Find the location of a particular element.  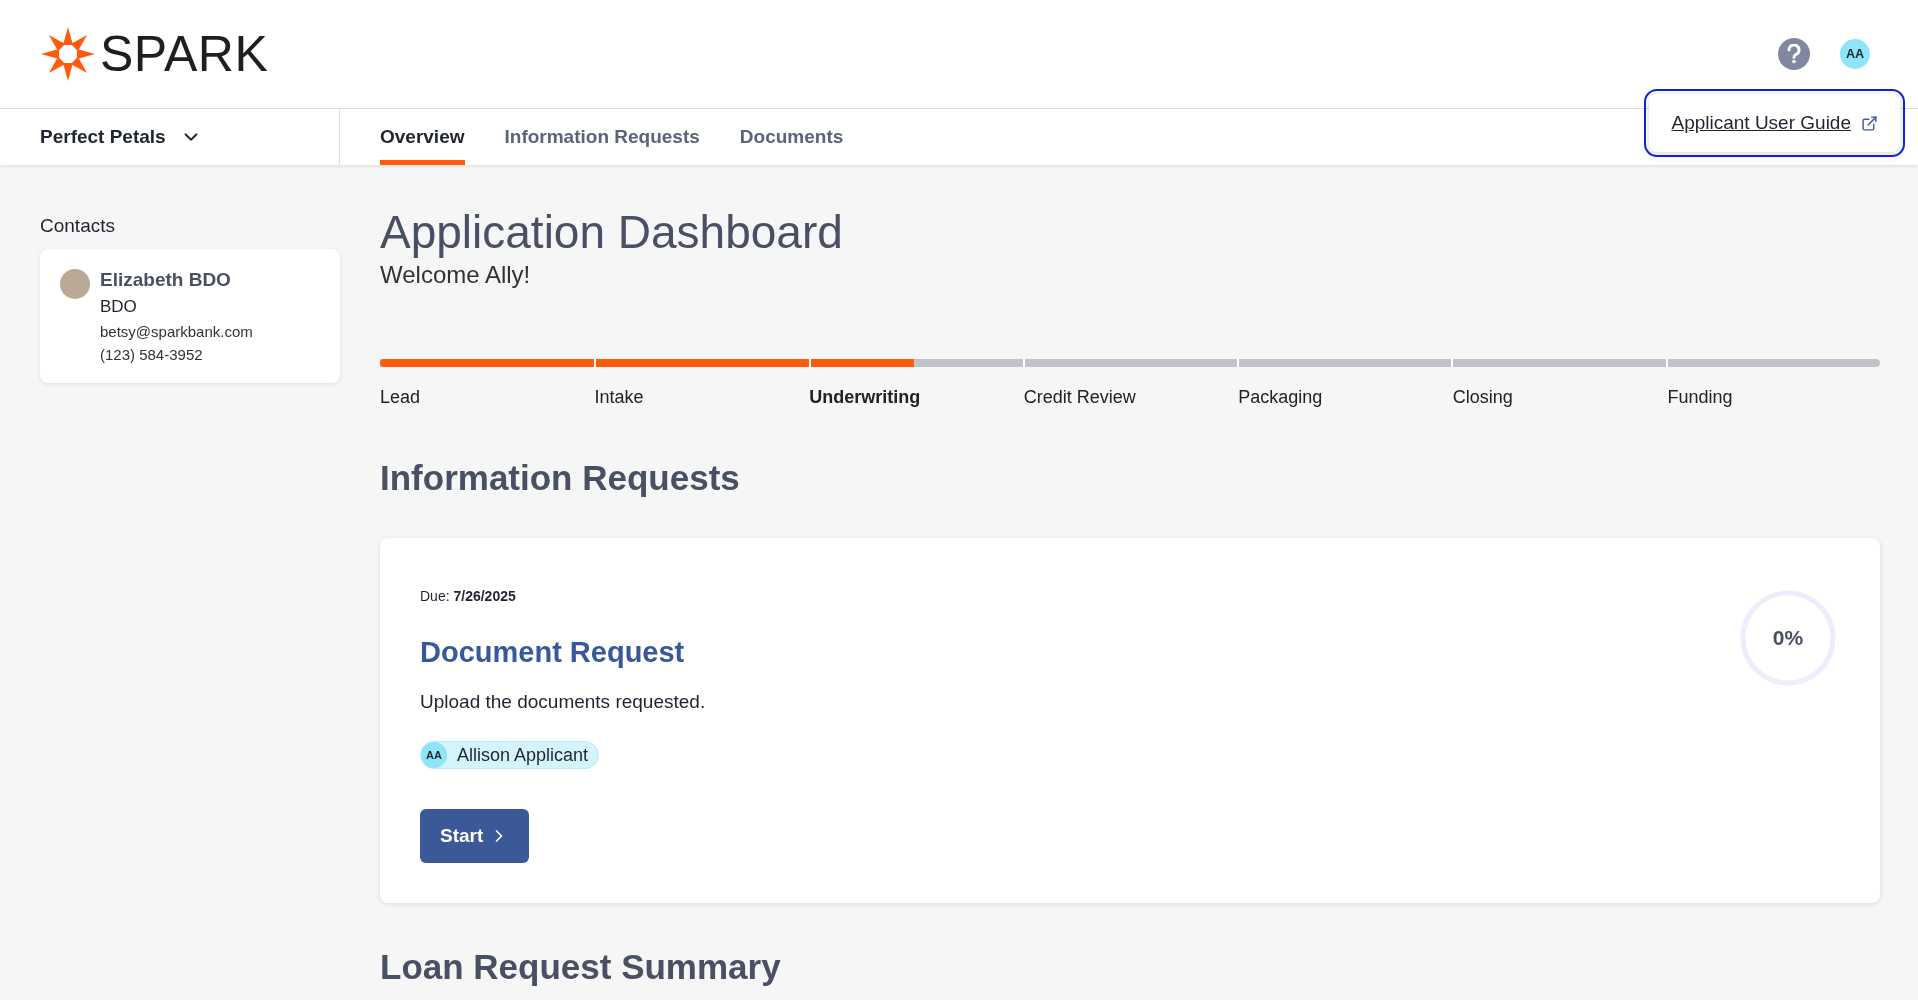

due-date: Due: 7/26/2025 is located at coordinates (468, 596).